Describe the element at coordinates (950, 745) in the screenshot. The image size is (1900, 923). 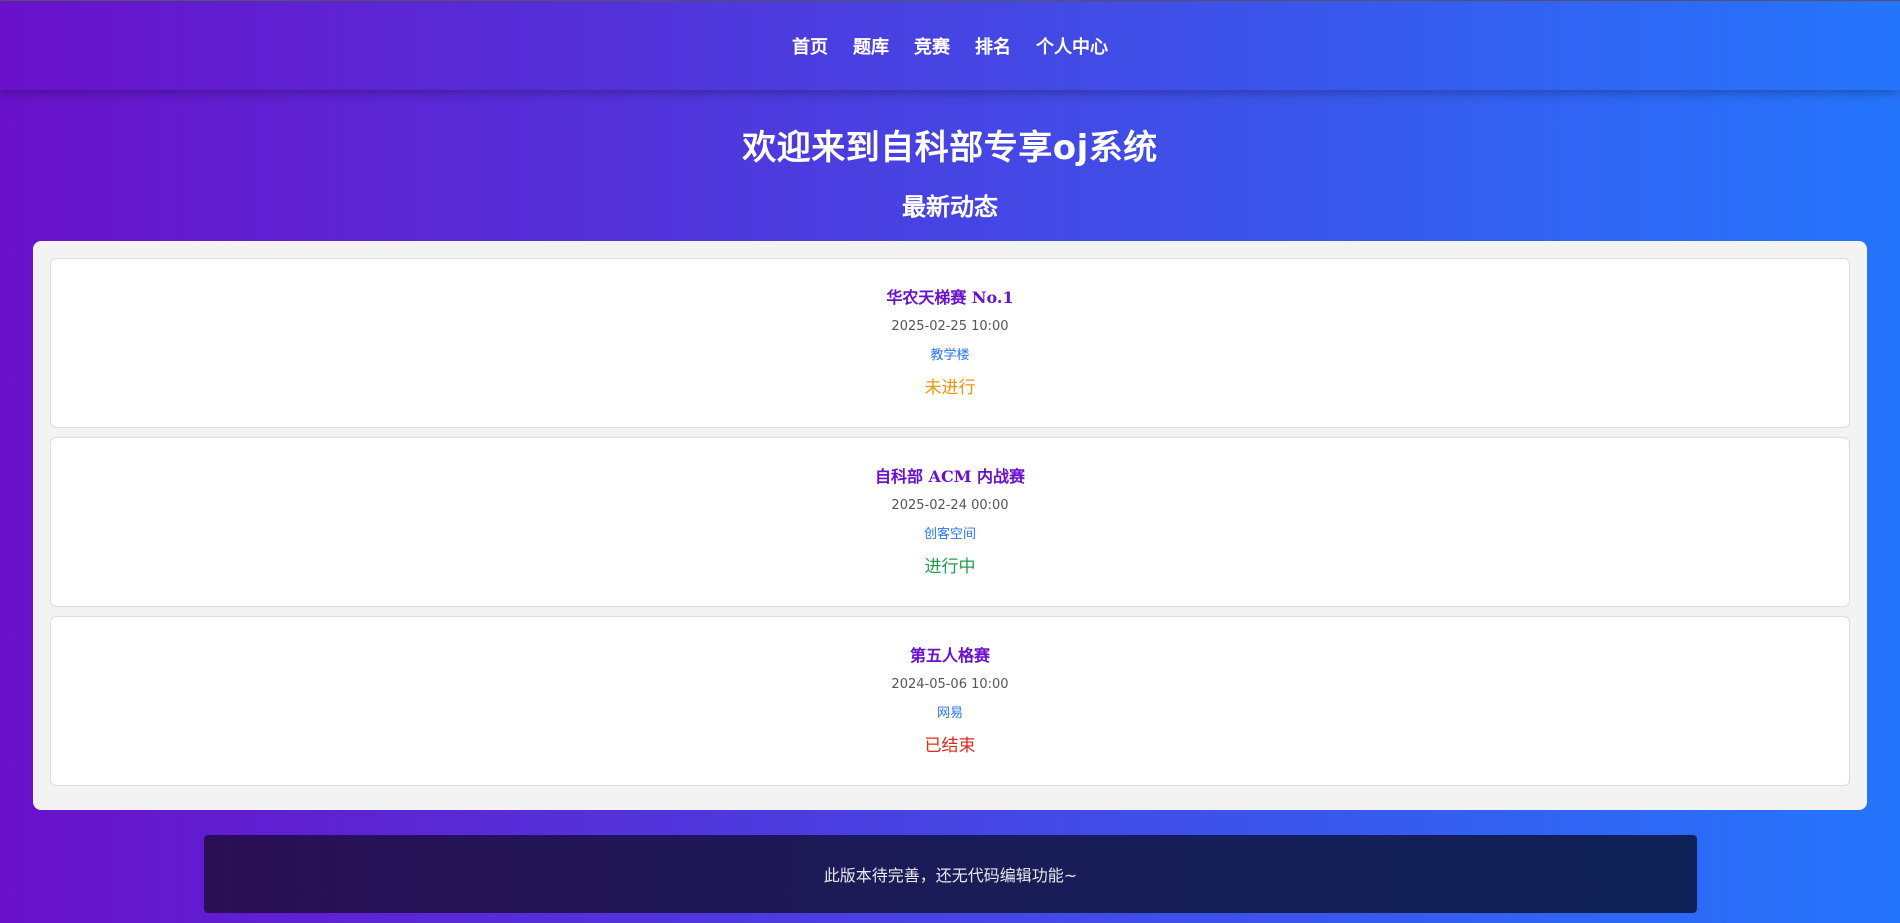
I see `contest-status: 已结束` at that location.